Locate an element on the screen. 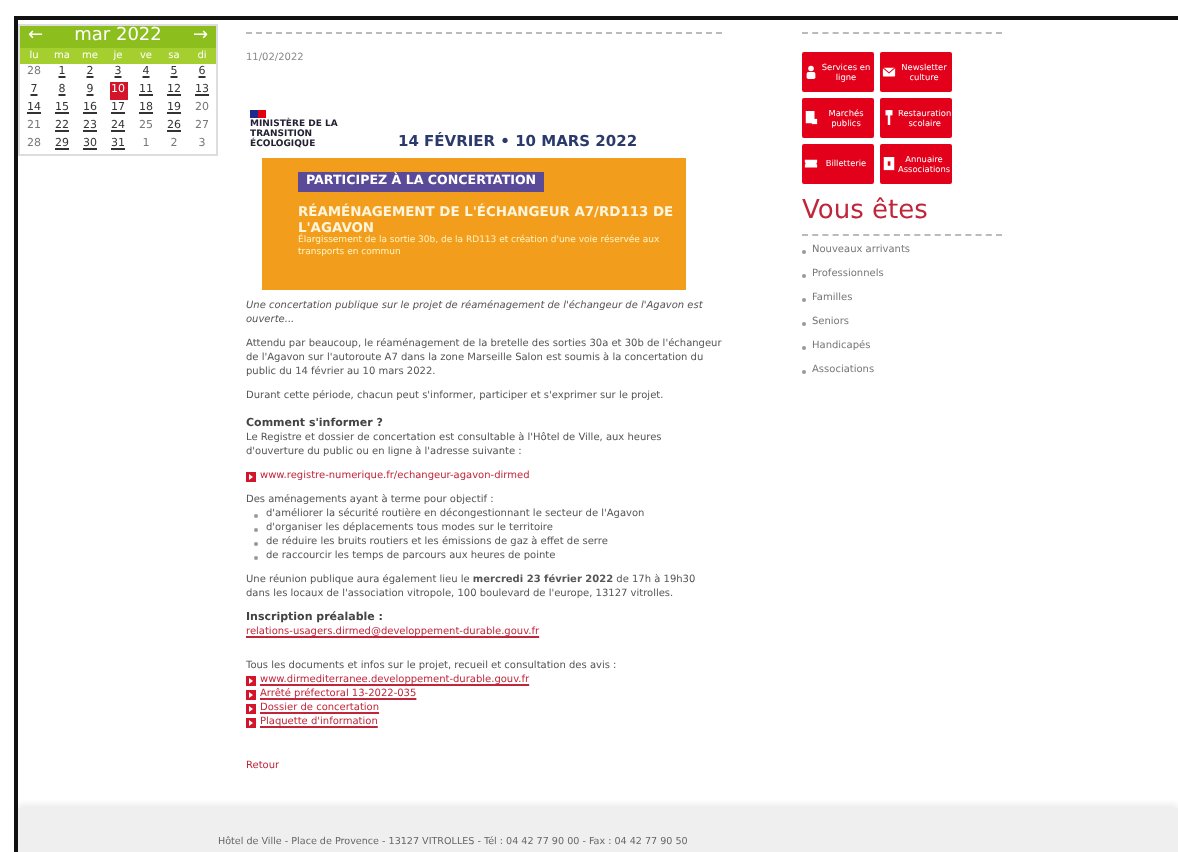  fork-icon is located at coordinates (889, 118).